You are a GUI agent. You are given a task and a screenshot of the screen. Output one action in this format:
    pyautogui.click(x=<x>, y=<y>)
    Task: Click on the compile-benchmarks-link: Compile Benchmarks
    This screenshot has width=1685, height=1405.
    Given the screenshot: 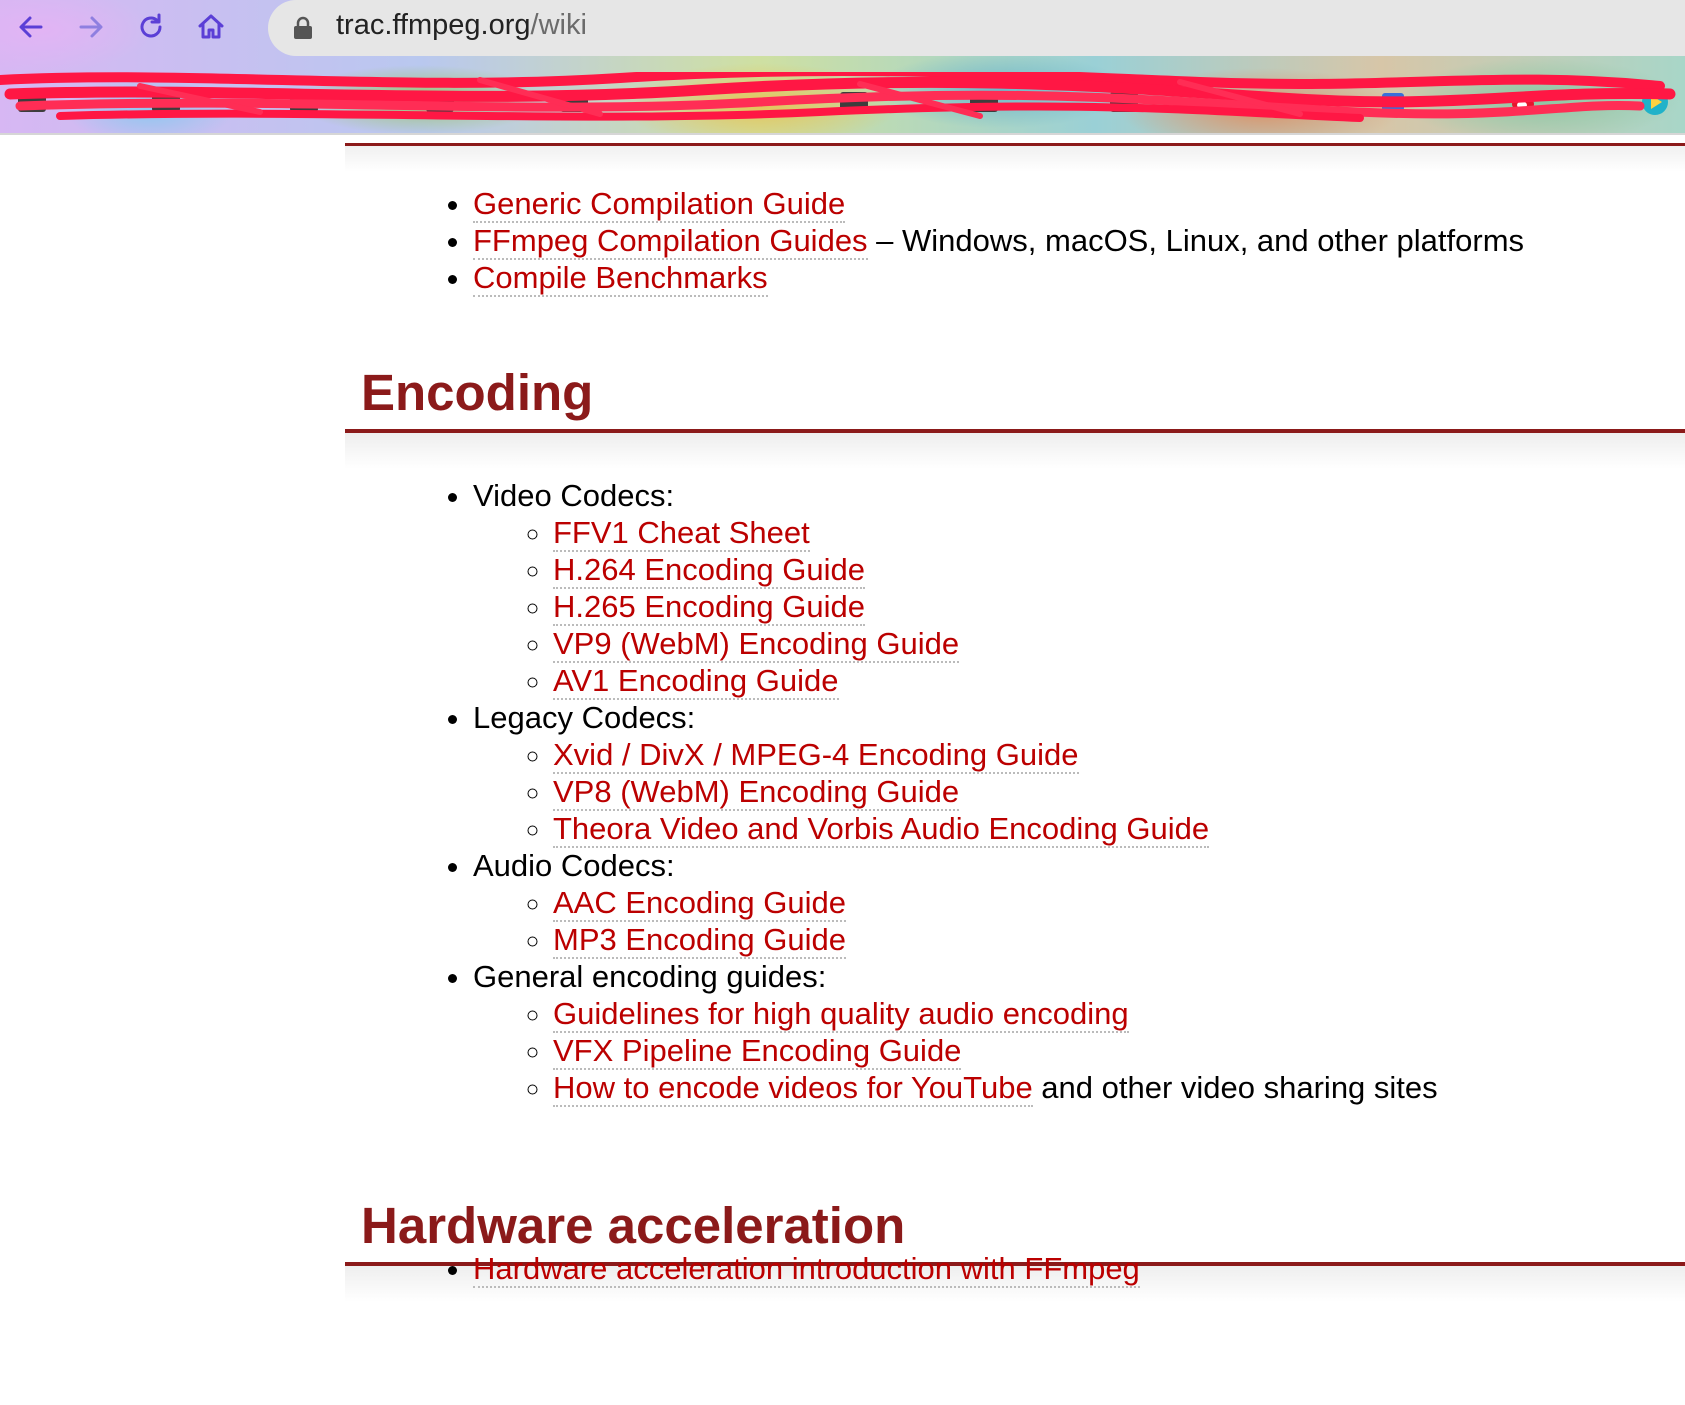 What is the action you would take?
    pyautogui.click(x=620, y=278)
    